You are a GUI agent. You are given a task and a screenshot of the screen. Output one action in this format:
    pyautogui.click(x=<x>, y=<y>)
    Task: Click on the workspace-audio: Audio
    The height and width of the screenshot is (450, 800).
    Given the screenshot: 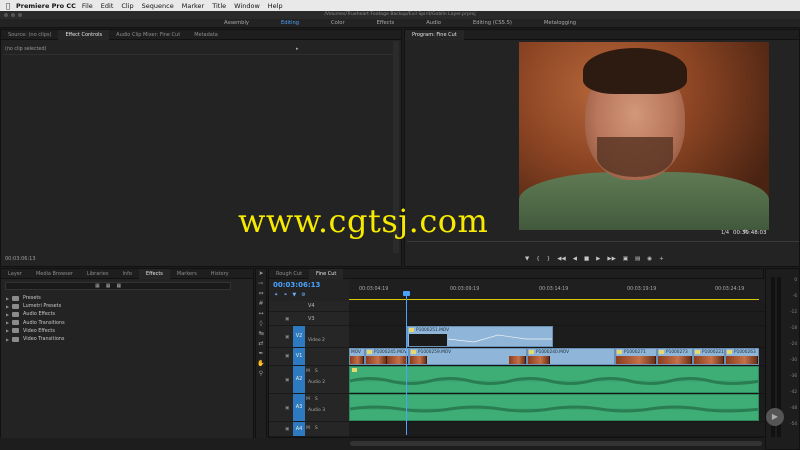 What is the action you would take?
    pyautogui.click(x=433, y=23)
    